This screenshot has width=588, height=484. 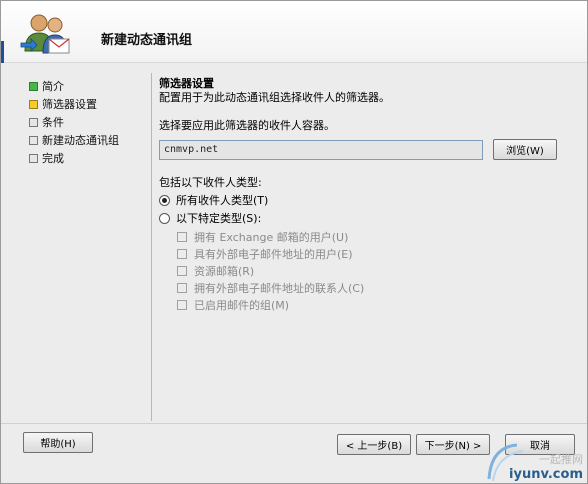 I want to click on step-complete-icon, so click(x=33, y=86).